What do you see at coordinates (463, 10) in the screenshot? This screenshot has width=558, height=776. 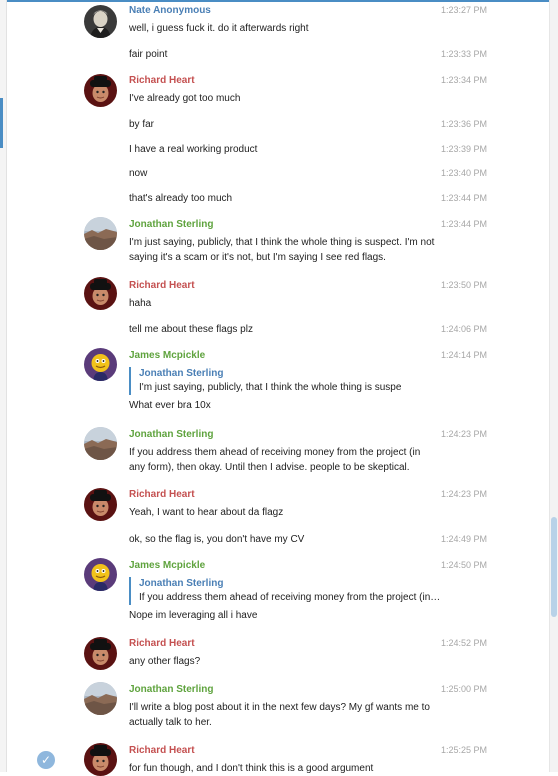 I see `message-timestamp: 1:23:27 PM` at bounding box center [463, 10].